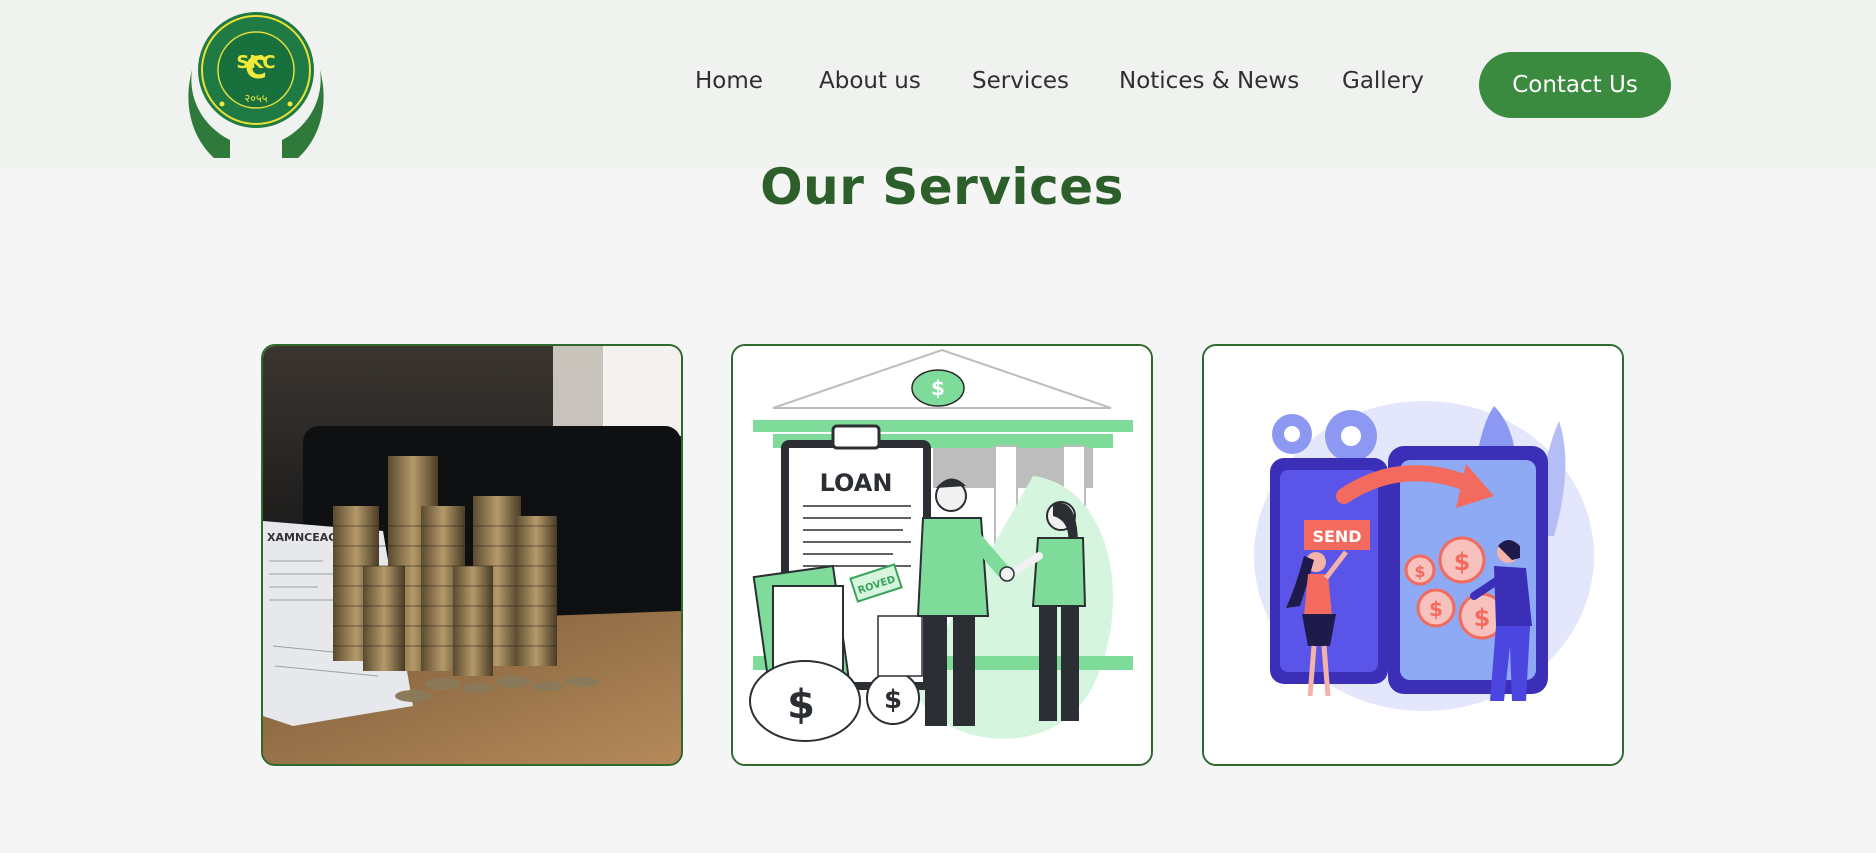  What do you see at coordinates (1209, 81) in the screenshot?
I see `nav-notices-news: Notices & News` at bounding box center [1209, 81].